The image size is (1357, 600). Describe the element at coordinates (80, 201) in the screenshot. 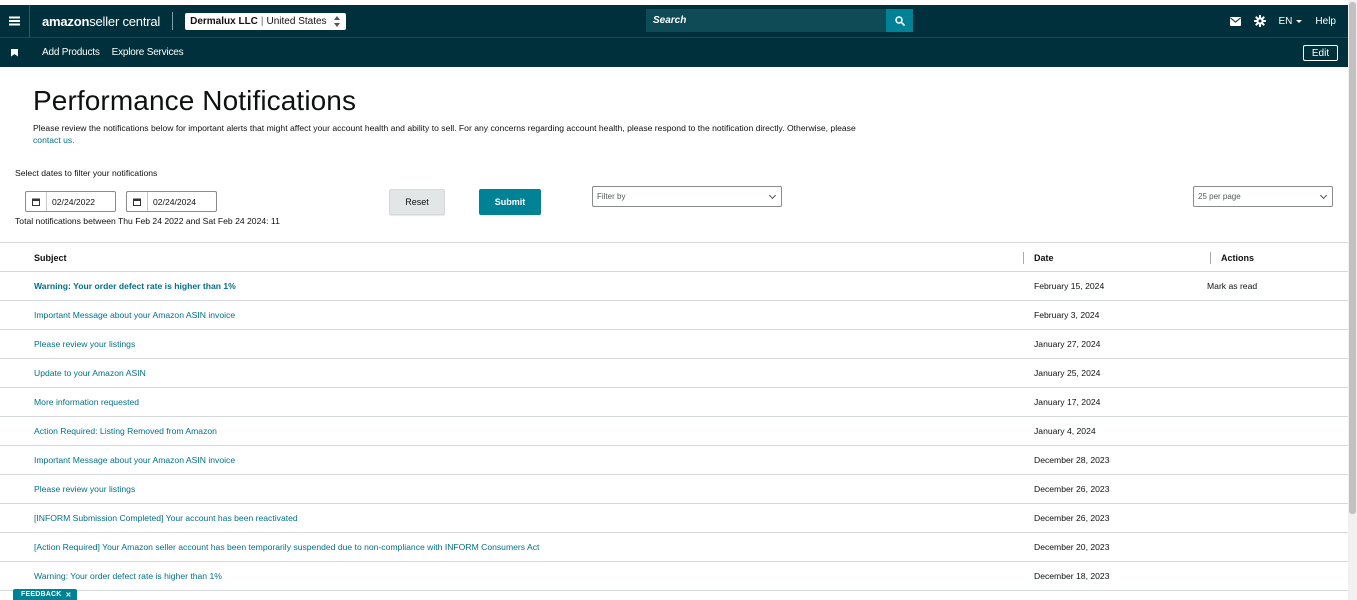

I see `start-date-input` at that location.